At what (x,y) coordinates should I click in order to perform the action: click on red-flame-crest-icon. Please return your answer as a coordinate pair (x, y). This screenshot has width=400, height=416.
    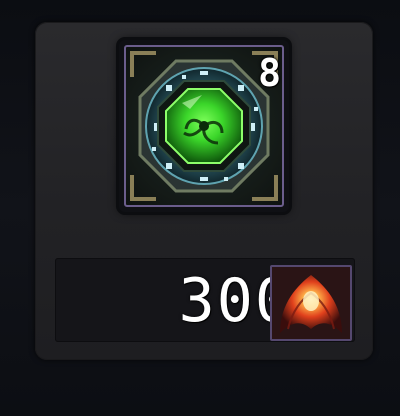
    Looking at the image, I should click on (311, 303).